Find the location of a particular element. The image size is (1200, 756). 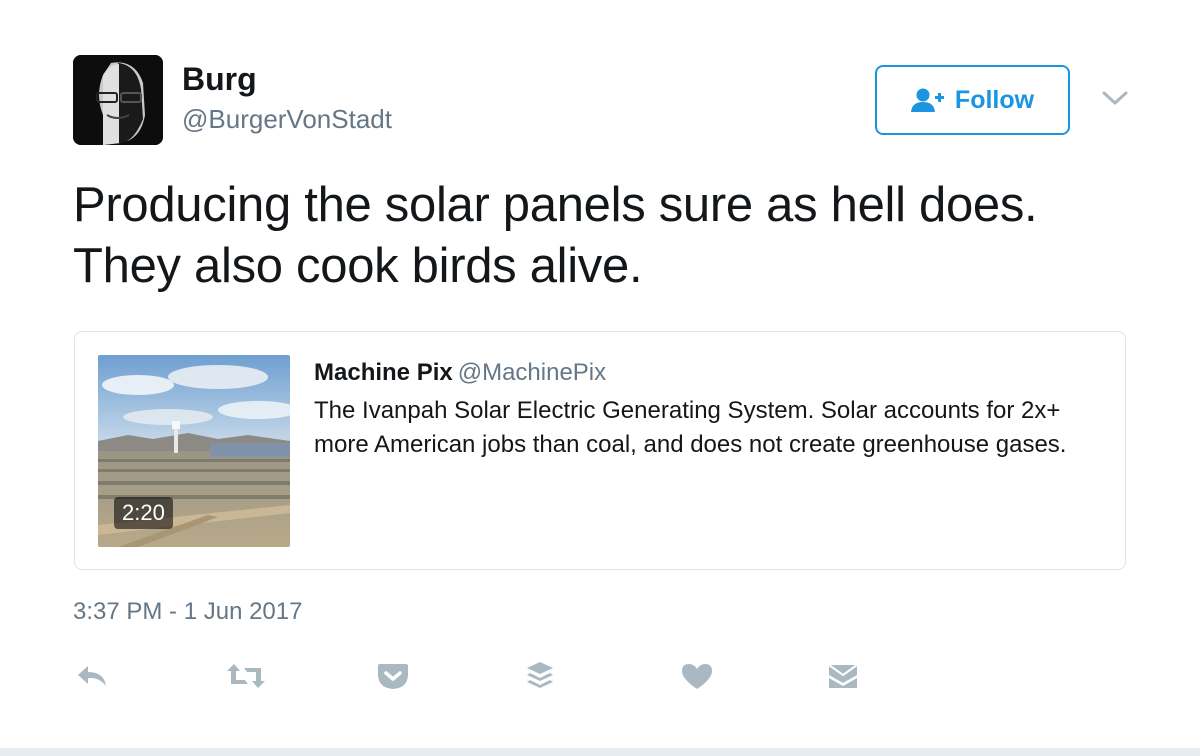

follow-button: Follow is located at coordinates (972, 100).